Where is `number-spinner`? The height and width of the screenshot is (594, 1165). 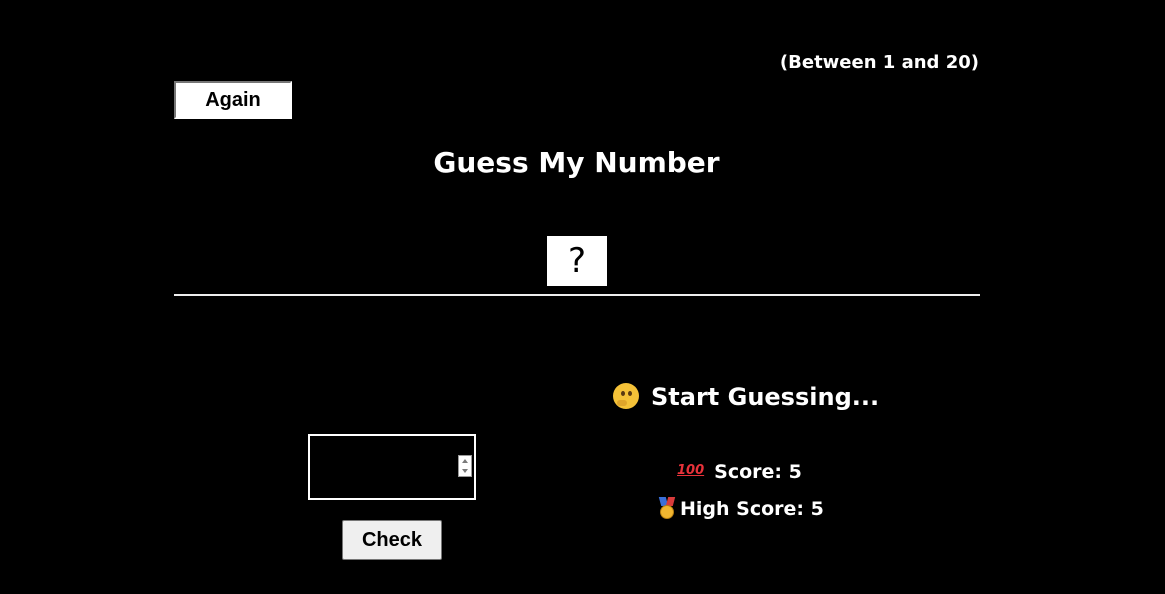 number-spinner is located at coordinates (465, 466).